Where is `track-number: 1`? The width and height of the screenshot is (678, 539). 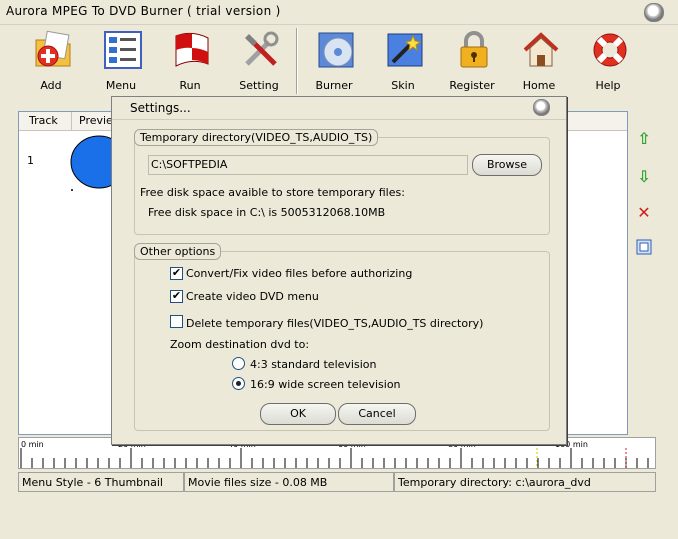
track-number: 1 is located at coordinates (30, 160).